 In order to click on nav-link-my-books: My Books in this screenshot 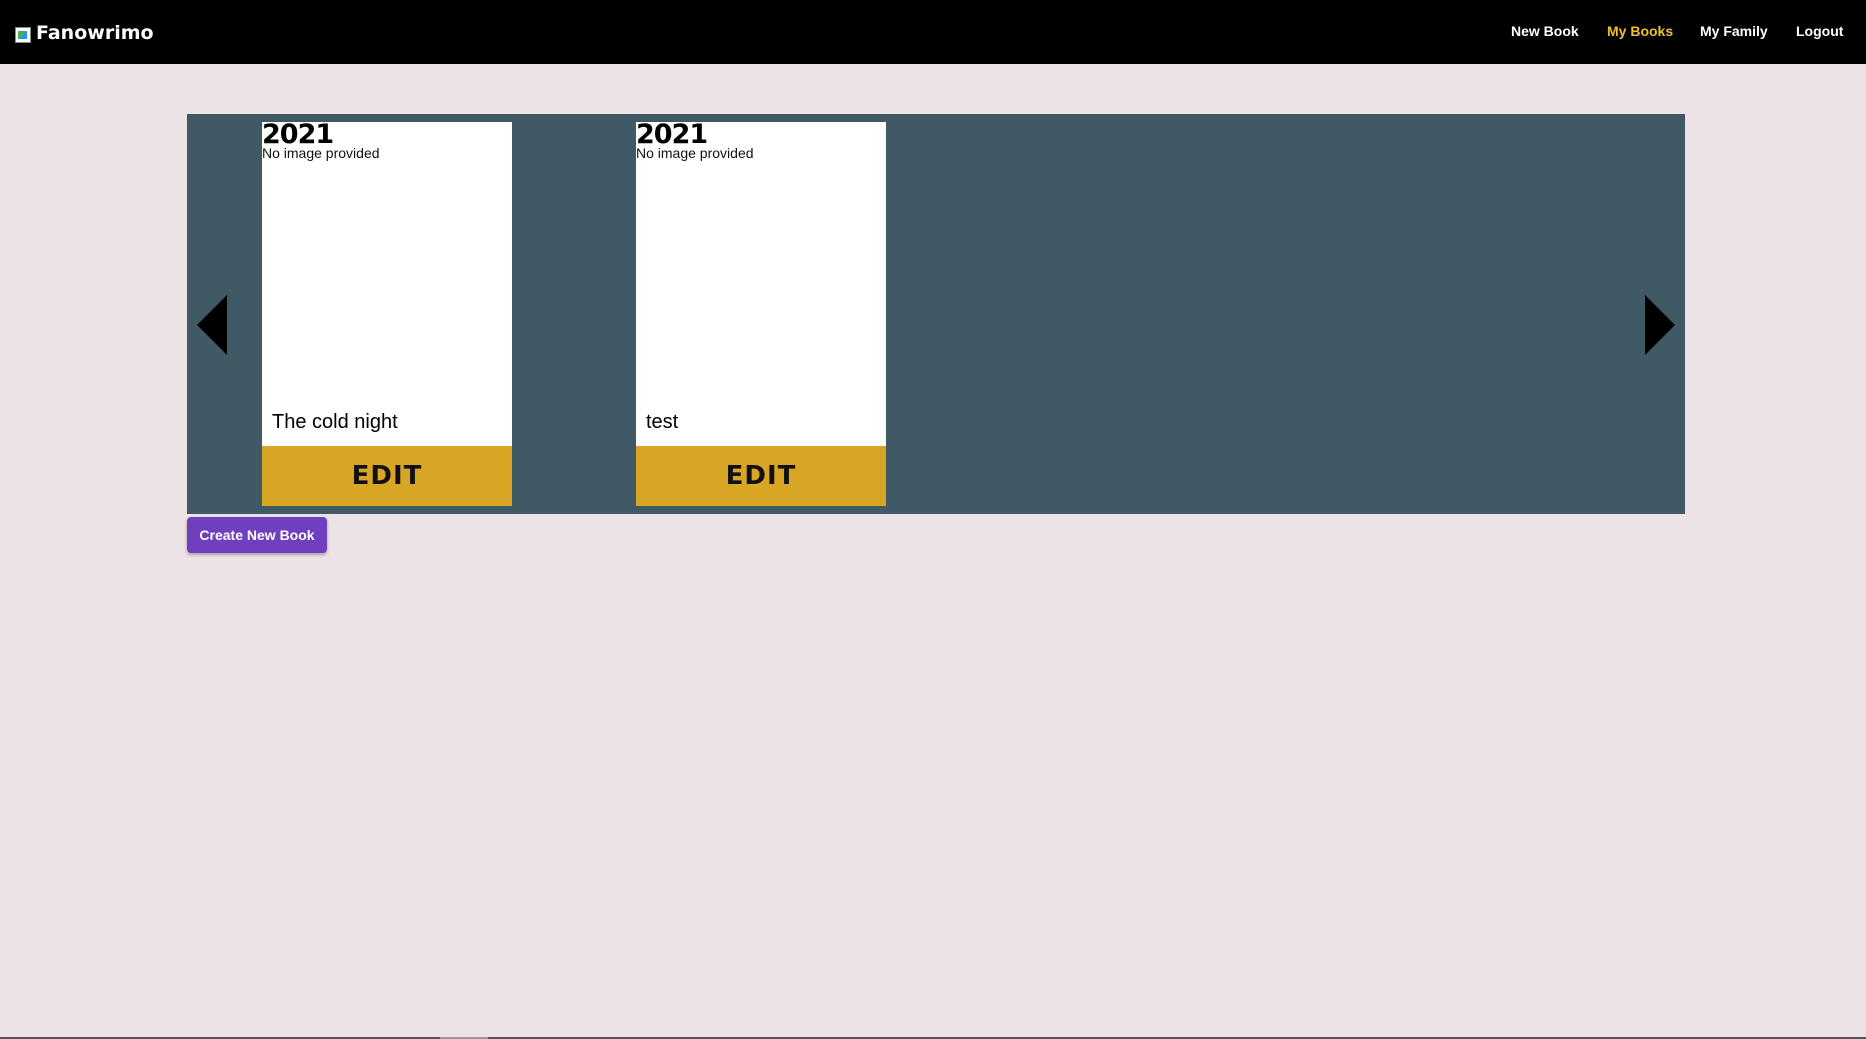, I will do `click(1640, 31)`.